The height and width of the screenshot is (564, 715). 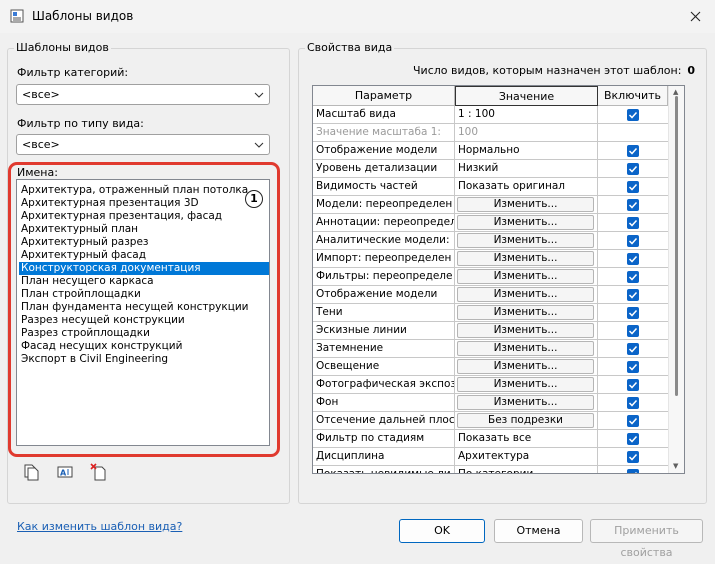 I want to click on scroll-up-icon: ▲, so click(x=675, y=92).